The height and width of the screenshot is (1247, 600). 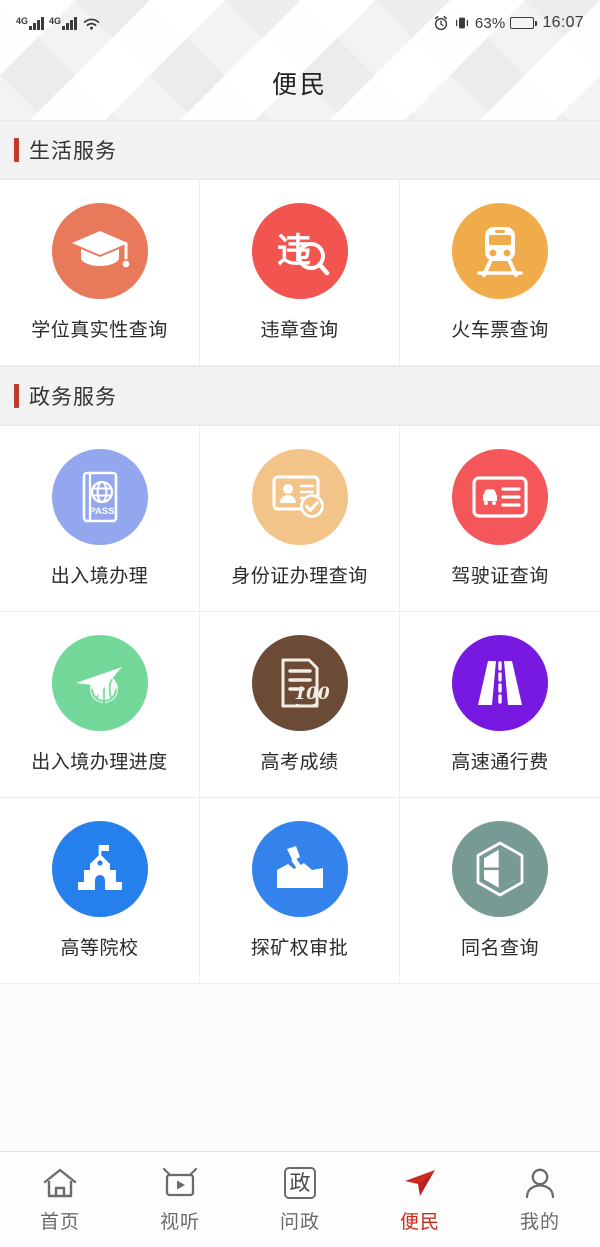 I want to click on tab-label: 便民, so click(x=419, y=1222).